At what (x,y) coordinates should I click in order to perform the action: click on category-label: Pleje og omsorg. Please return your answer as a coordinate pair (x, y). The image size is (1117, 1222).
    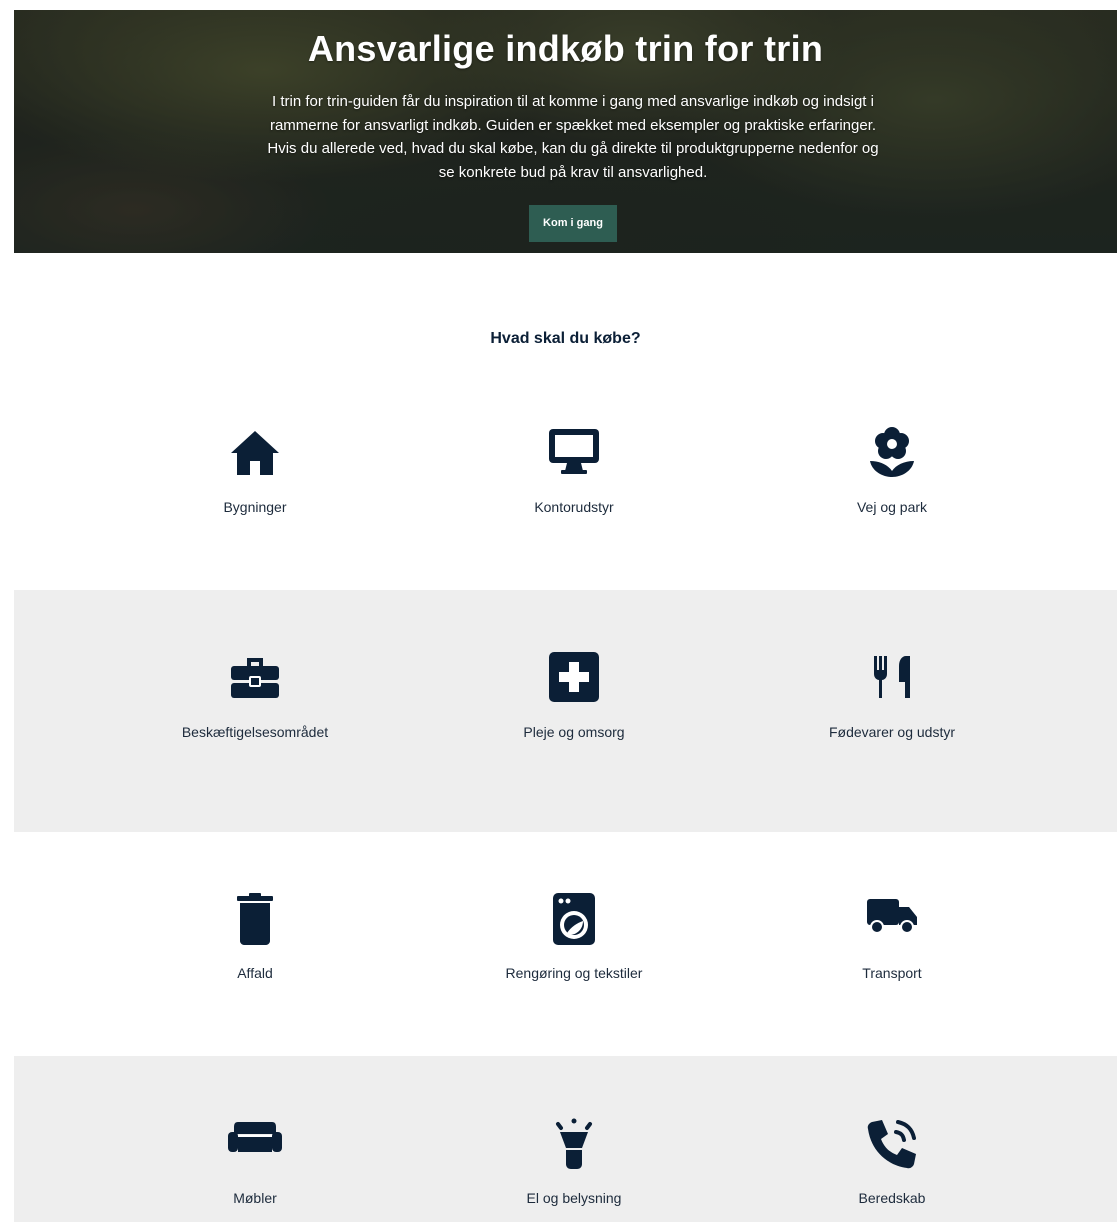
    Looking at the image, I should click on (574, 732).